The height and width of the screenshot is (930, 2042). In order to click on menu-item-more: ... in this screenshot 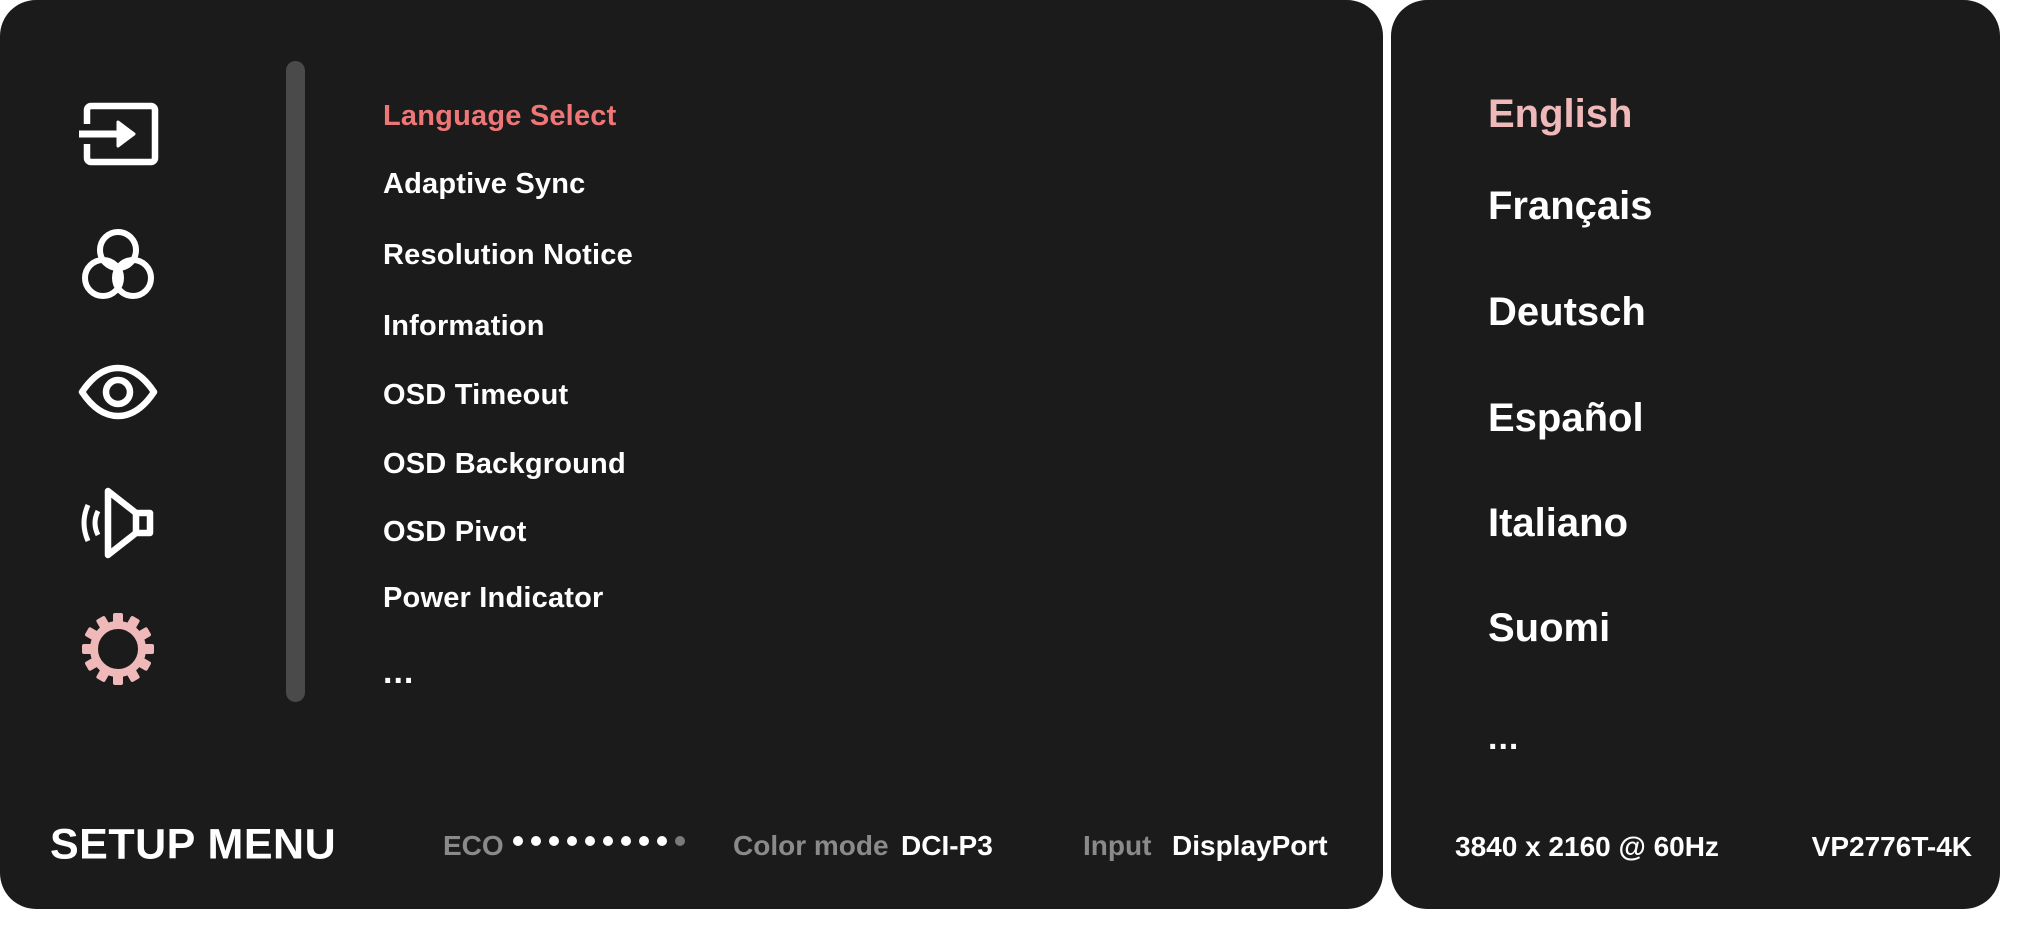, I will do `click(398, 672)`.